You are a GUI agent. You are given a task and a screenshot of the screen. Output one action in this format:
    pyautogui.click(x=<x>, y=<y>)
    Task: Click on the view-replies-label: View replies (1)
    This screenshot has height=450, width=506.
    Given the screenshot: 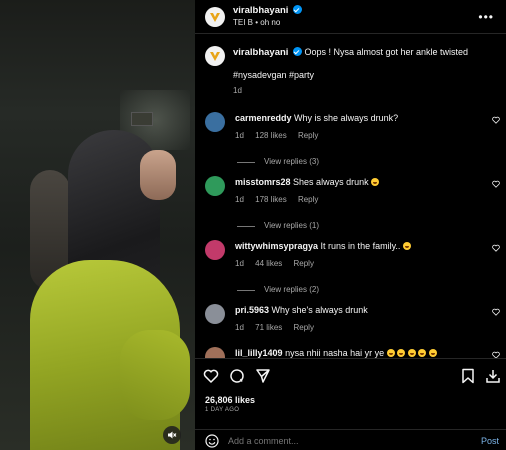 What is the action you would take?
    pyautogui.click(x=291, y=225)
    